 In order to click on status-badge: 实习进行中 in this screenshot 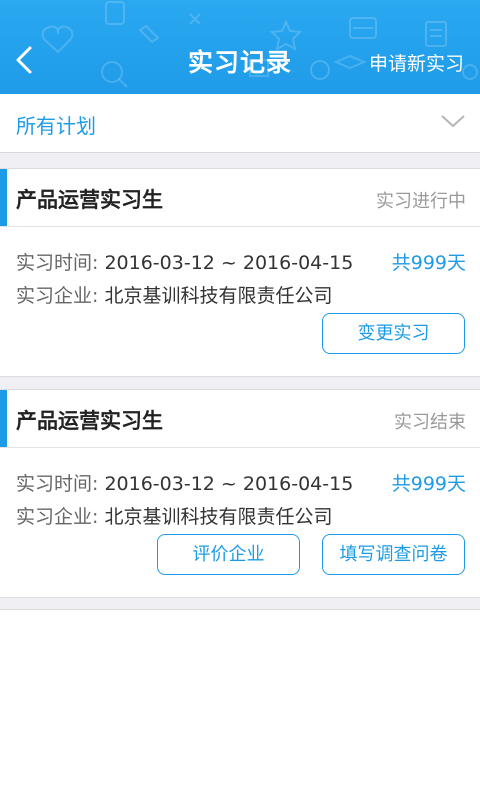, I will do `click(421, 201)`.